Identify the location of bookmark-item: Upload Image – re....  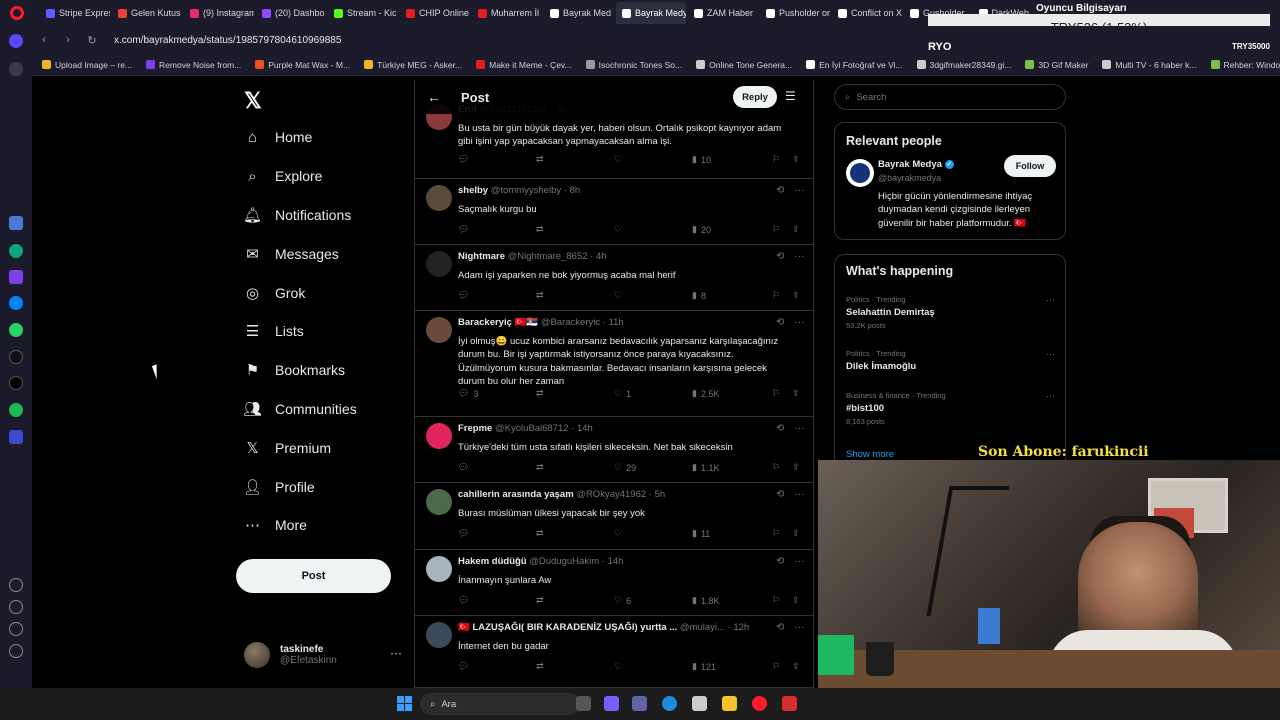
(87, 65).